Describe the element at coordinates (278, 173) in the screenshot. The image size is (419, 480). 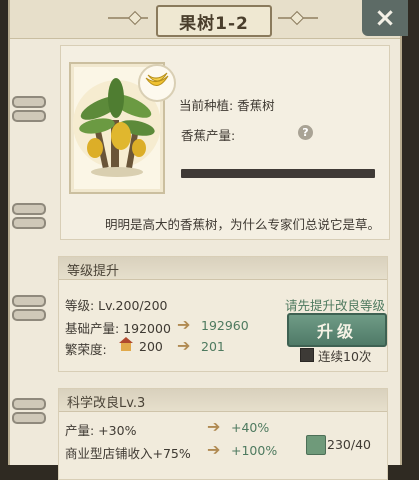
I see `yield-progress-bar` at that location.